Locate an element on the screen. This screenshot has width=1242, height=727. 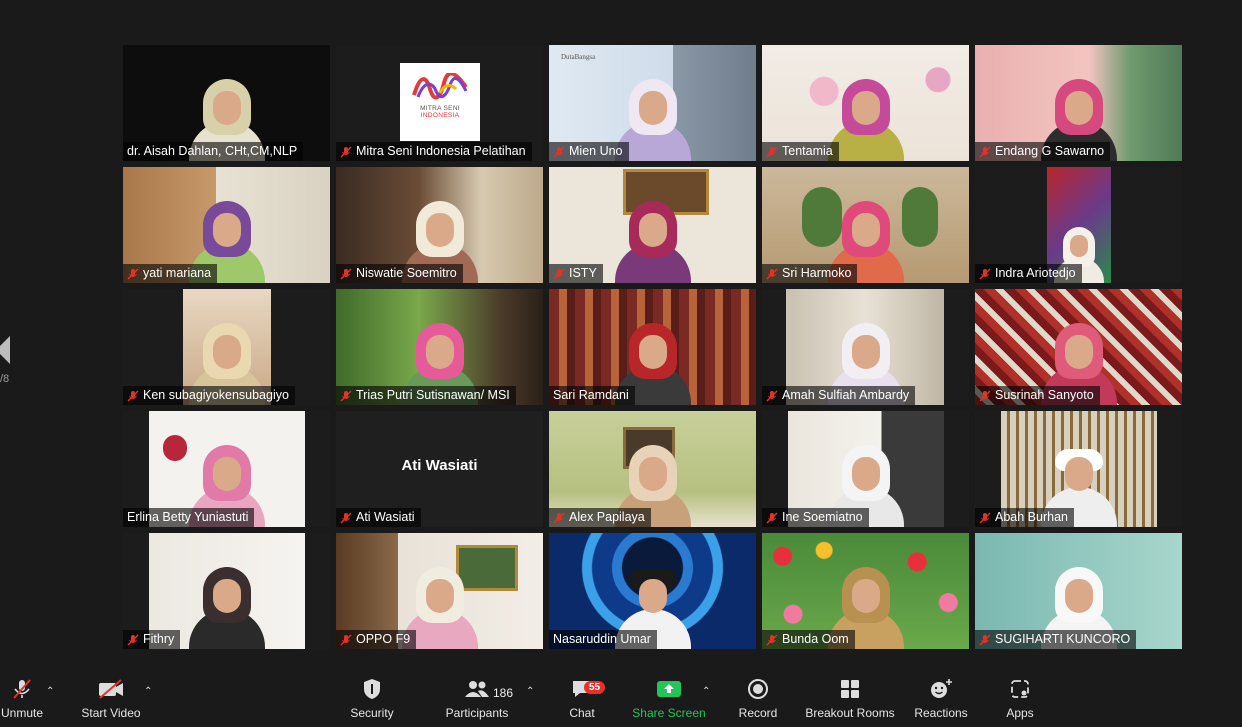
apps-icon is located at coordinates (1020, 689).